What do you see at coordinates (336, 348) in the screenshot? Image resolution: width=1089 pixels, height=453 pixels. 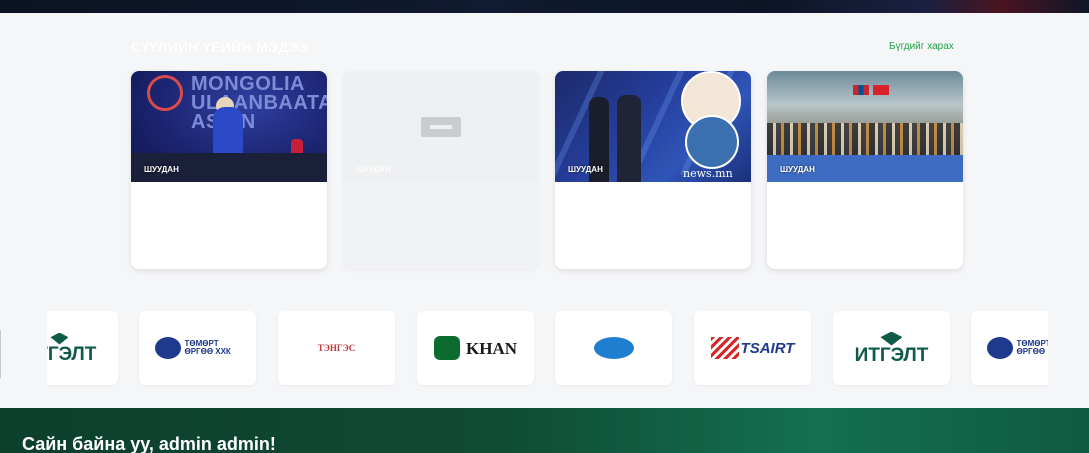 I see `sponsor-logo-tenges: ТЭНГЭС` at bounding box center [336, 348].